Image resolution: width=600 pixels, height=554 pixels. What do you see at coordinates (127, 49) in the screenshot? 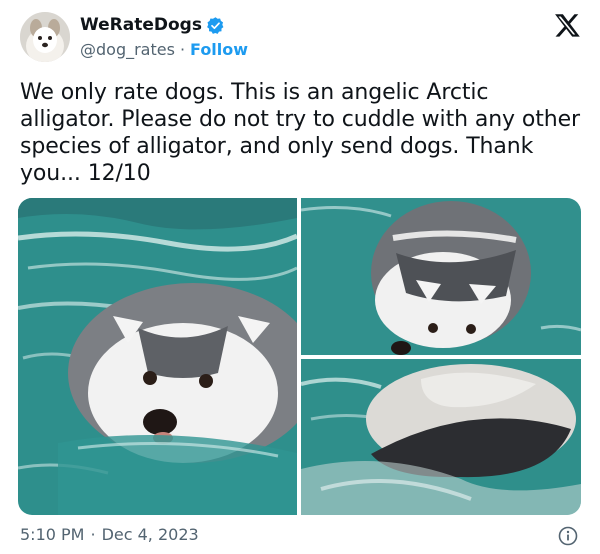
I see `author-handle: @dog_rates` at bounding box center [127, 49].